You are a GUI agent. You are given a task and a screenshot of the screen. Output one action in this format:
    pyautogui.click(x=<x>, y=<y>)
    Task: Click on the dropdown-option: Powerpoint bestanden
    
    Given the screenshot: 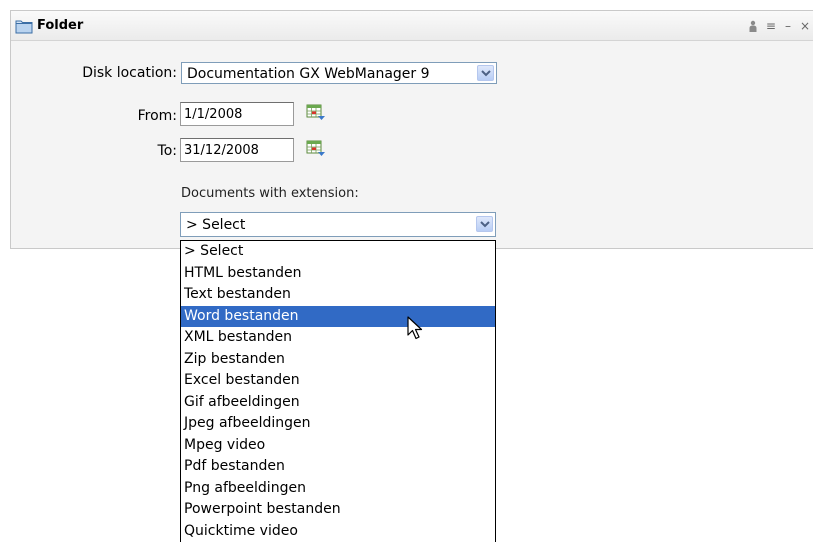 What is the action you would take?
    pyautogui.click(x=338, y=510)
    